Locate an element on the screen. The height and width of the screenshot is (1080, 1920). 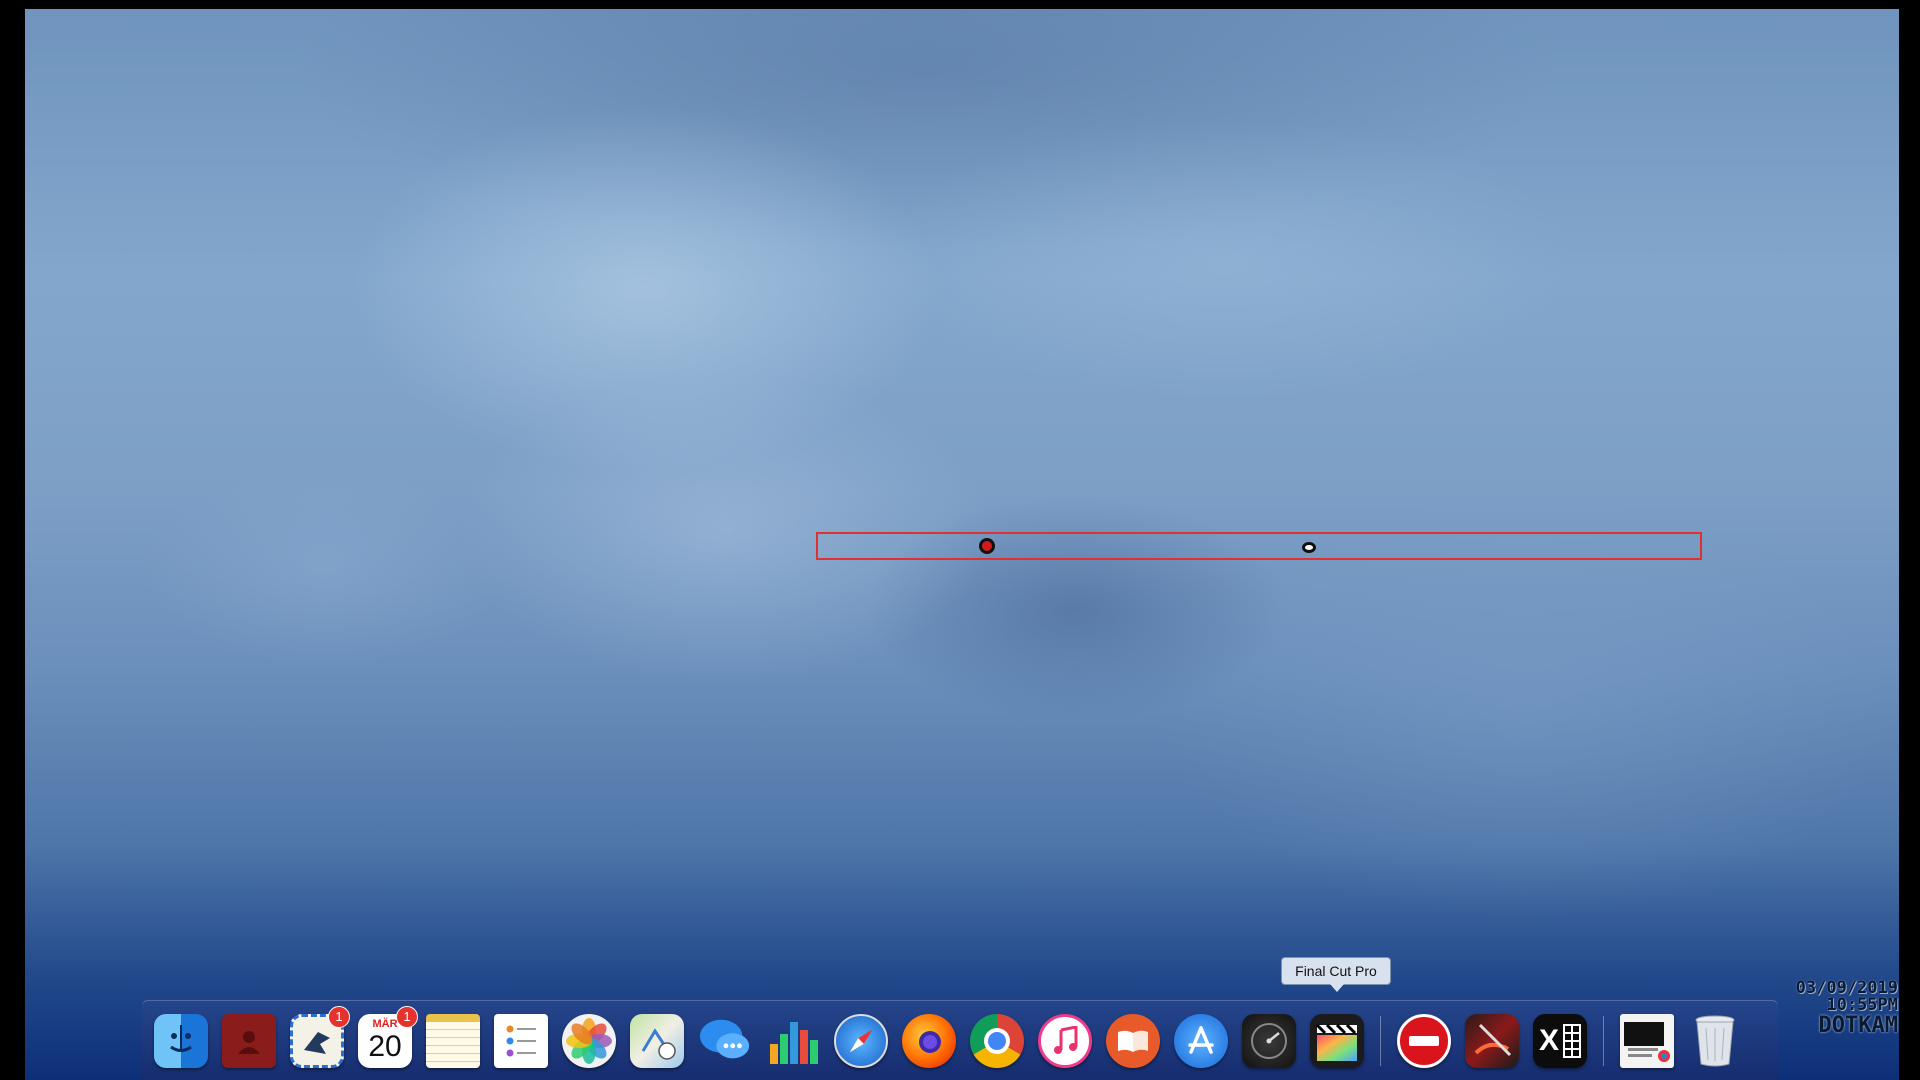
calendar-badge: 1 is located at coordinates (407, 1016).